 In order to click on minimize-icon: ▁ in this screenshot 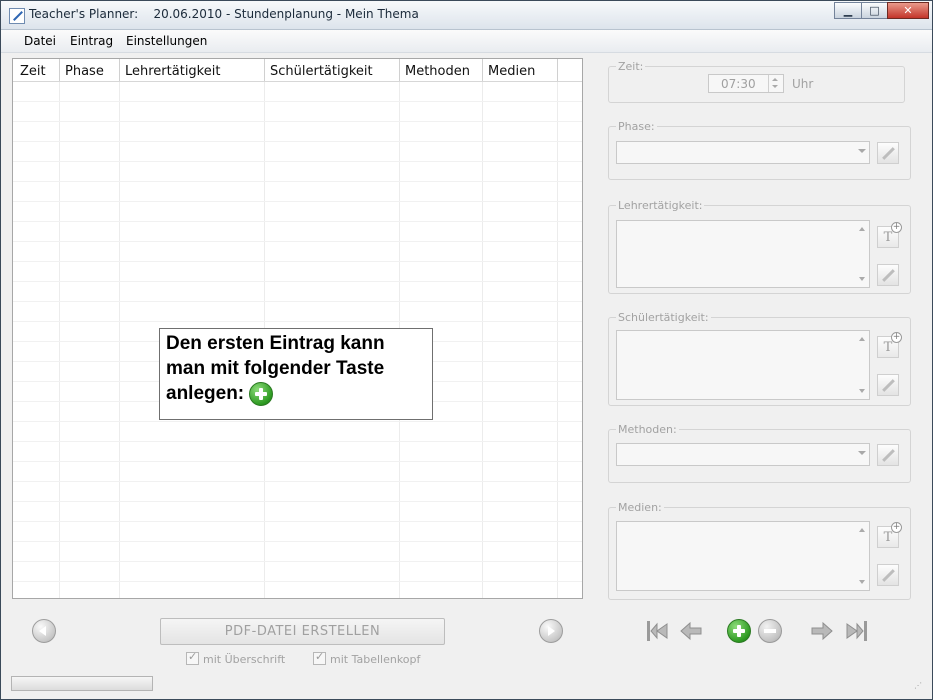, I will do `click(848, 10)`.